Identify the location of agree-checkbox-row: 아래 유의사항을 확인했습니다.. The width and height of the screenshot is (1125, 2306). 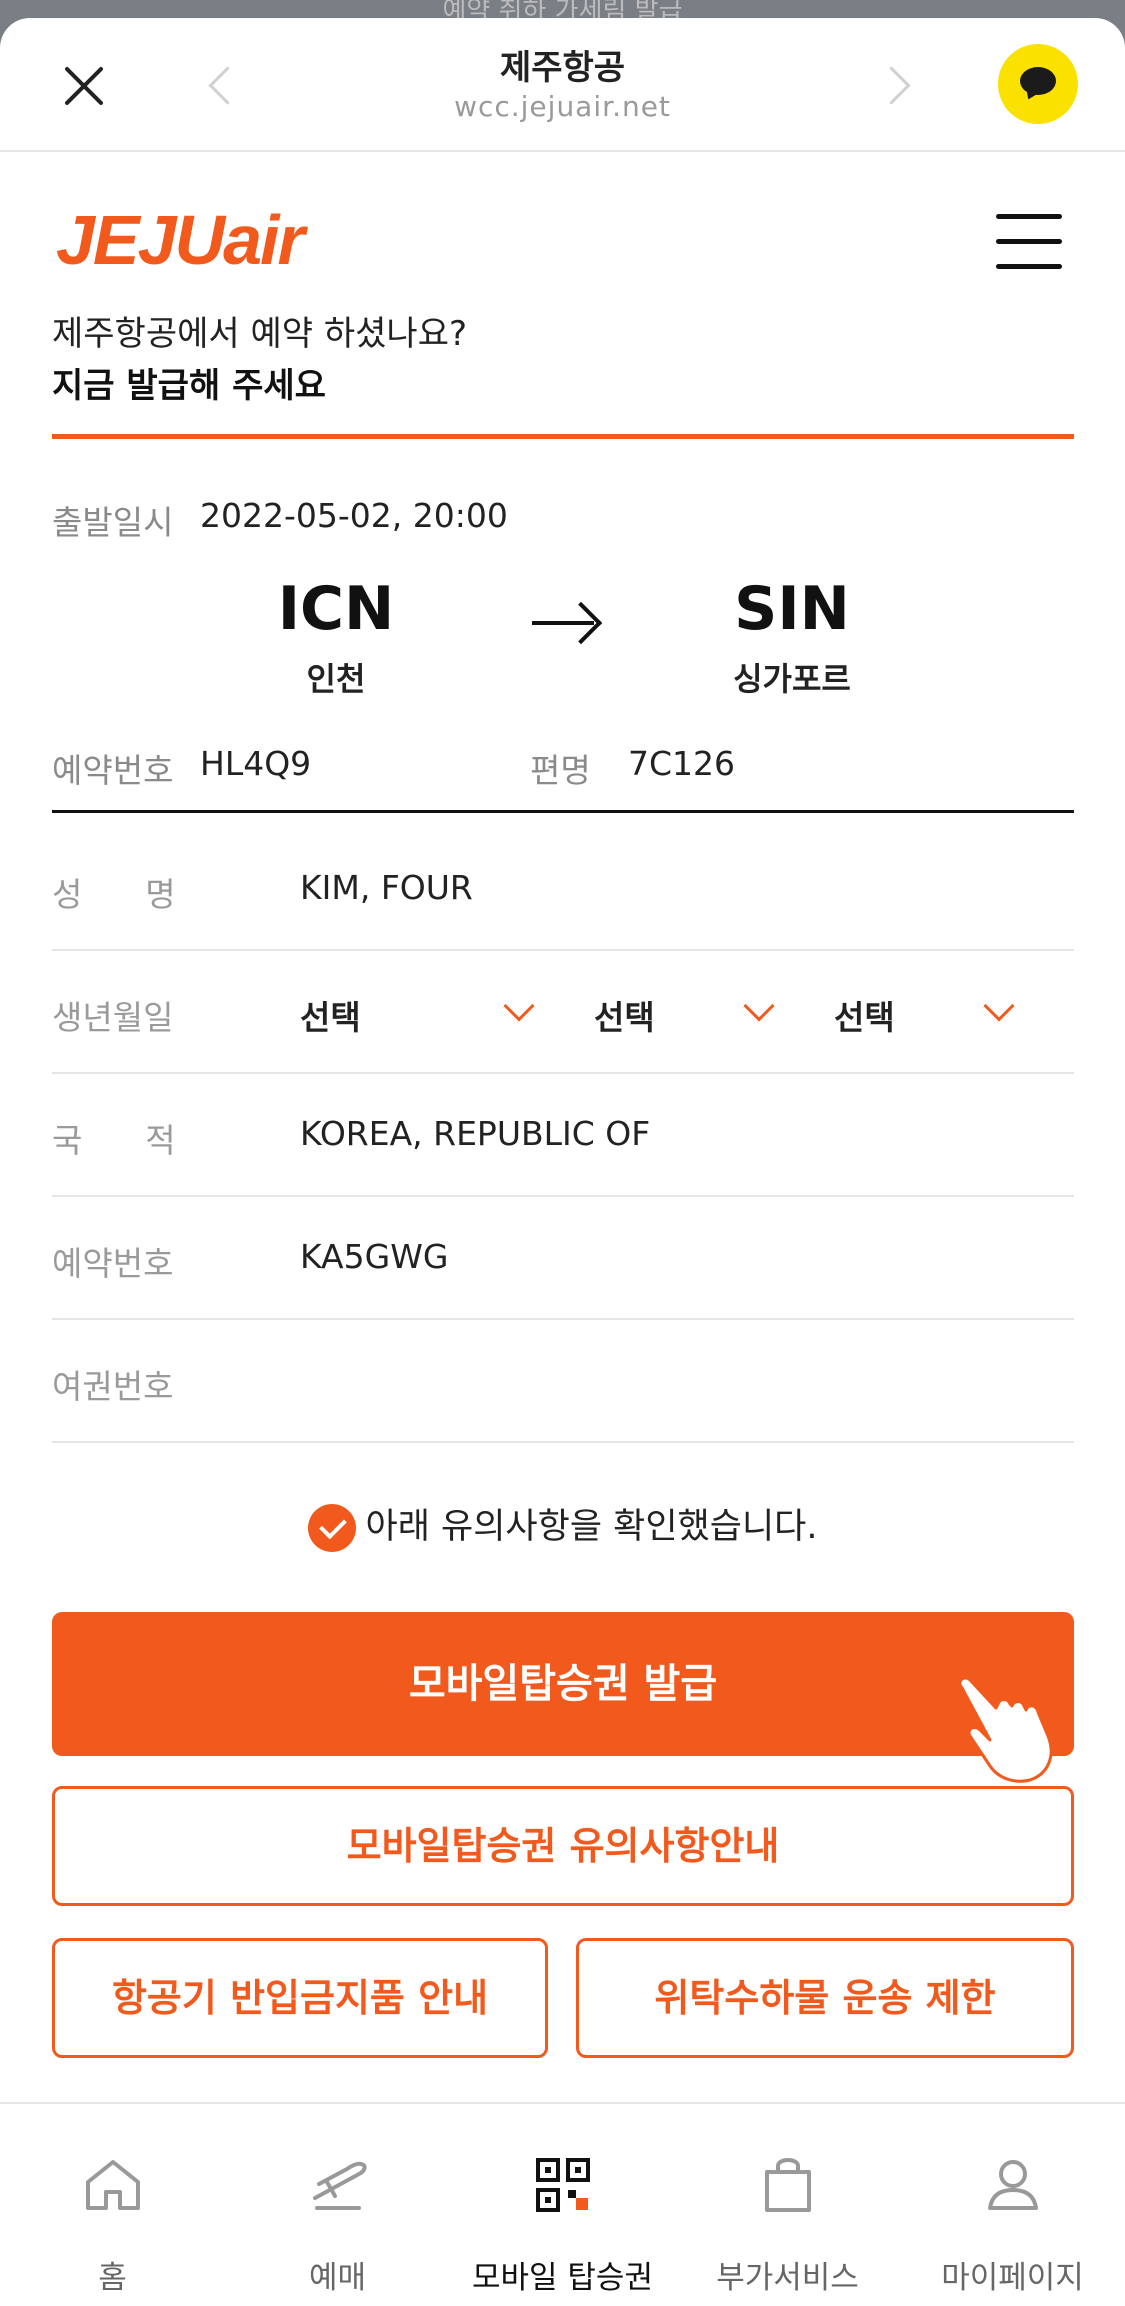
(562, 1525).